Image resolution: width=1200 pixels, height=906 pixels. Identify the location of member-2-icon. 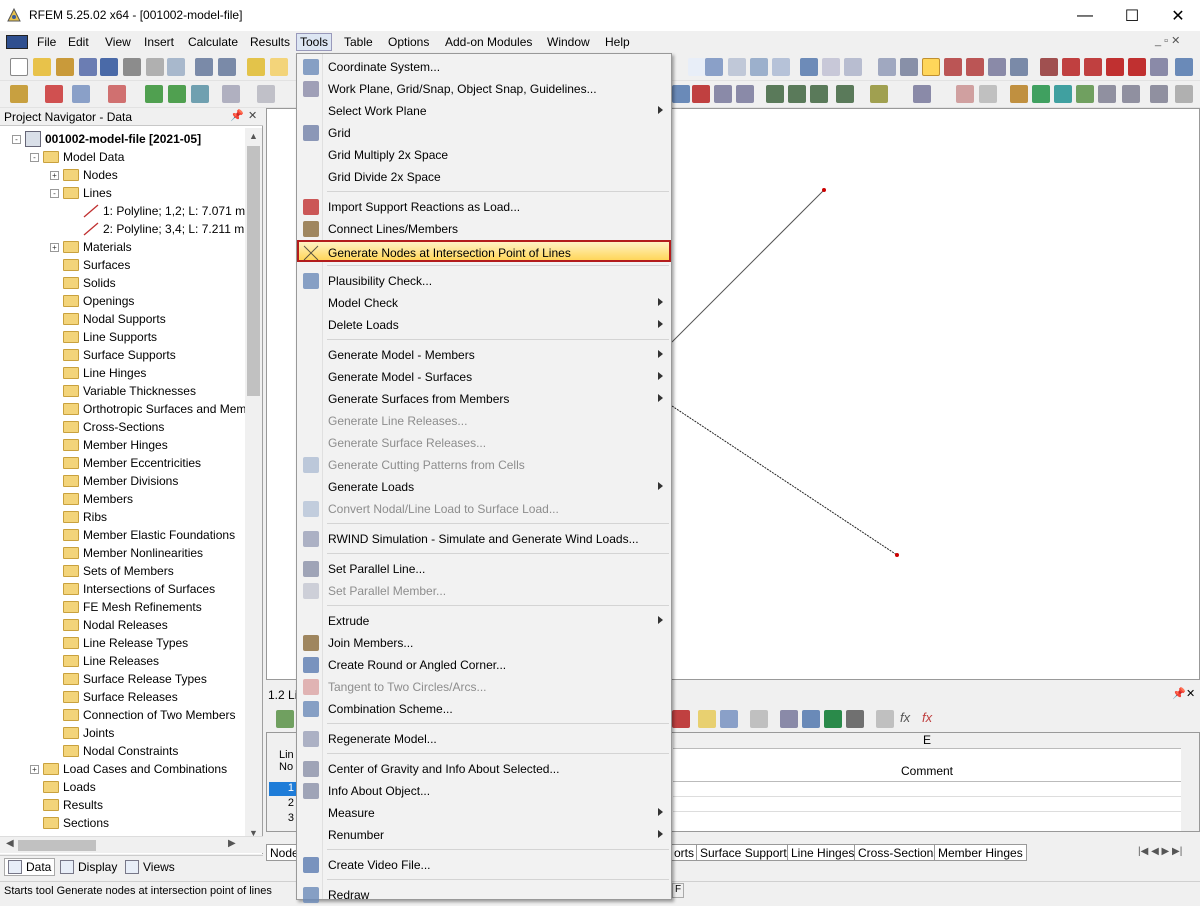
(1085, 94).